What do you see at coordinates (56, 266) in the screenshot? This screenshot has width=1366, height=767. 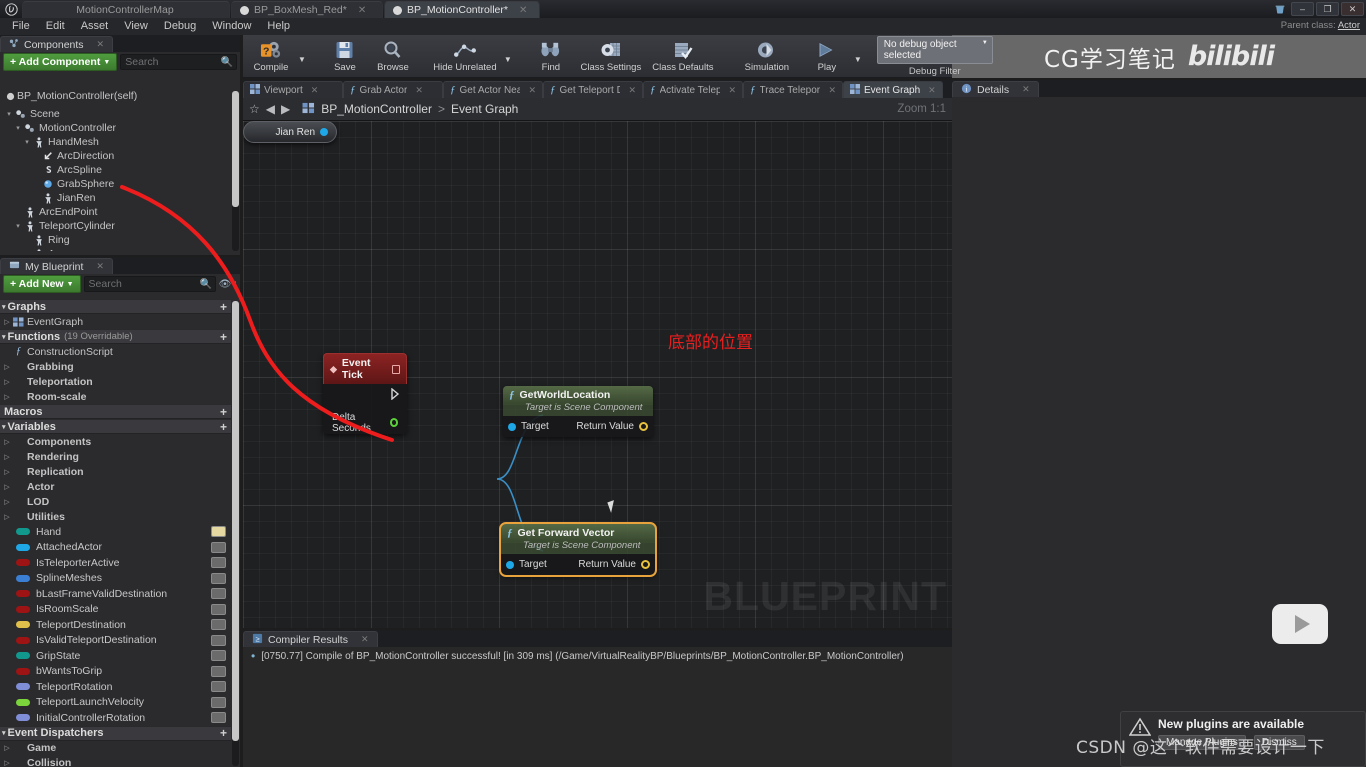 I see `tab-my-blueprint: My Blueprint ✕` at bounding box center [56, 266].